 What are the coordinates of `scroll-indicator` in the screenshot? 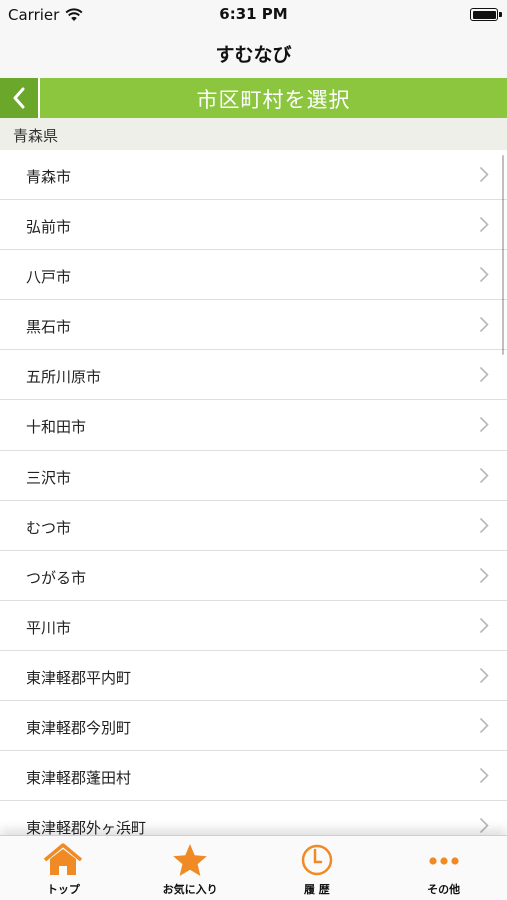 It's located at (502, 255).